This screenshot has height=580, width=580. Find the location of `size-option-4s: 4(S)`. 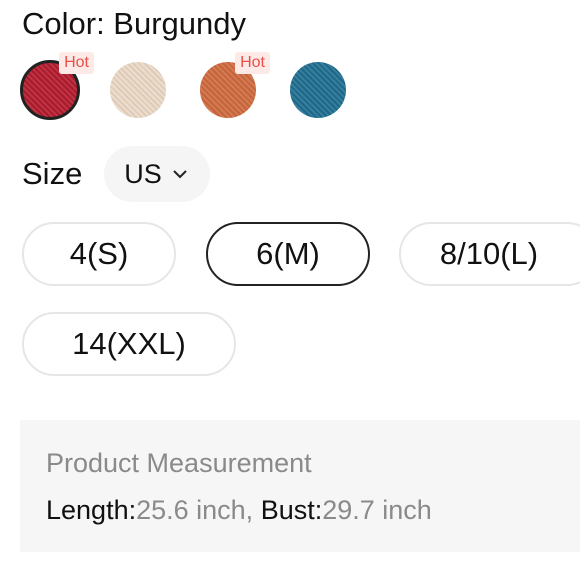

size-option-4s: 4(S) is located at coordinates (99, 254).